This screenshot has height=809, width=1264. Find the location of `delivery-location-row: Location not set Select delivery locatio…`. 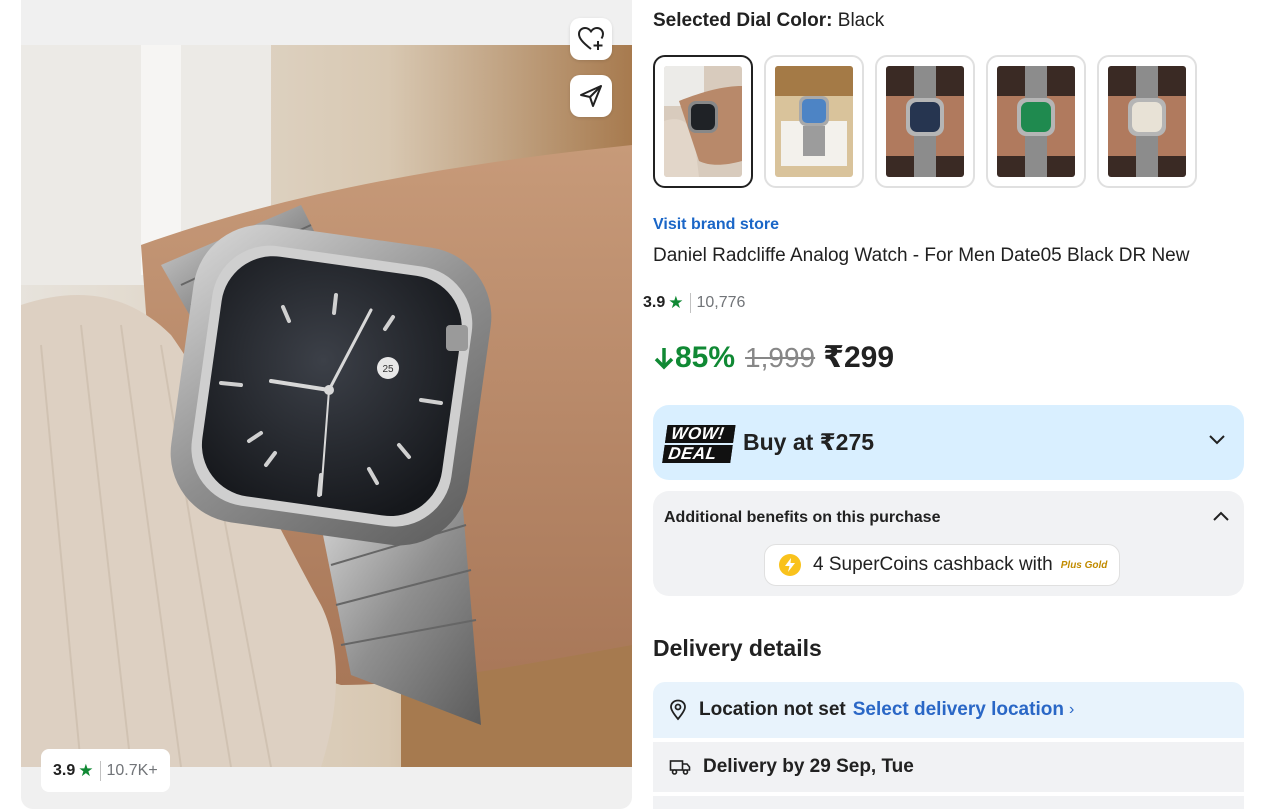

delivery-location-row: Location not set Select delivery locatio… is located at coordinates (948, 710).